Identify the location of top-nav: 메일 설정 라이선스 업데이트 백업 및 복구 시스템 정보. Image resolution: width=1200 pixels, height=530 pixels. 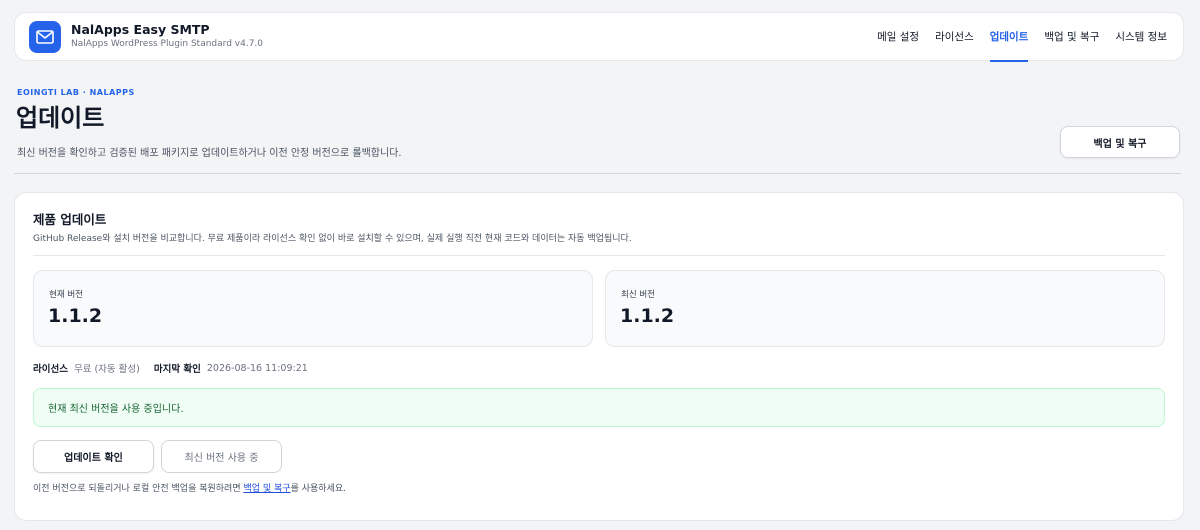
(1014, 37).